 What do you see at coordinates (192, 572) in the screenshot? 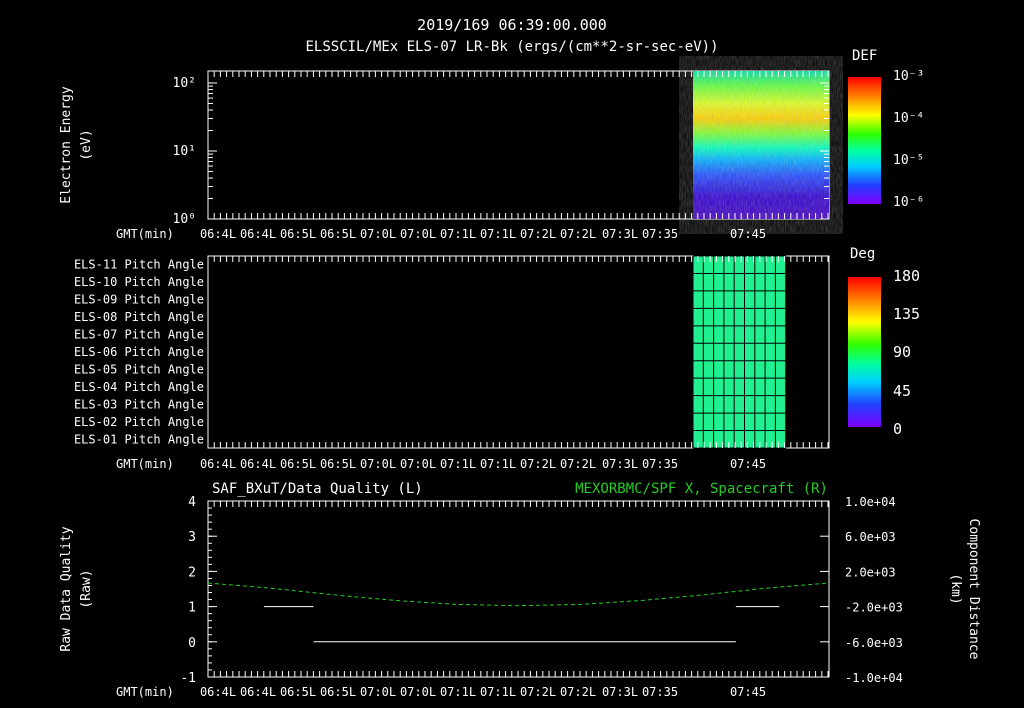
I see `left-yticklabel: 2` at bounding box center [192, 572].